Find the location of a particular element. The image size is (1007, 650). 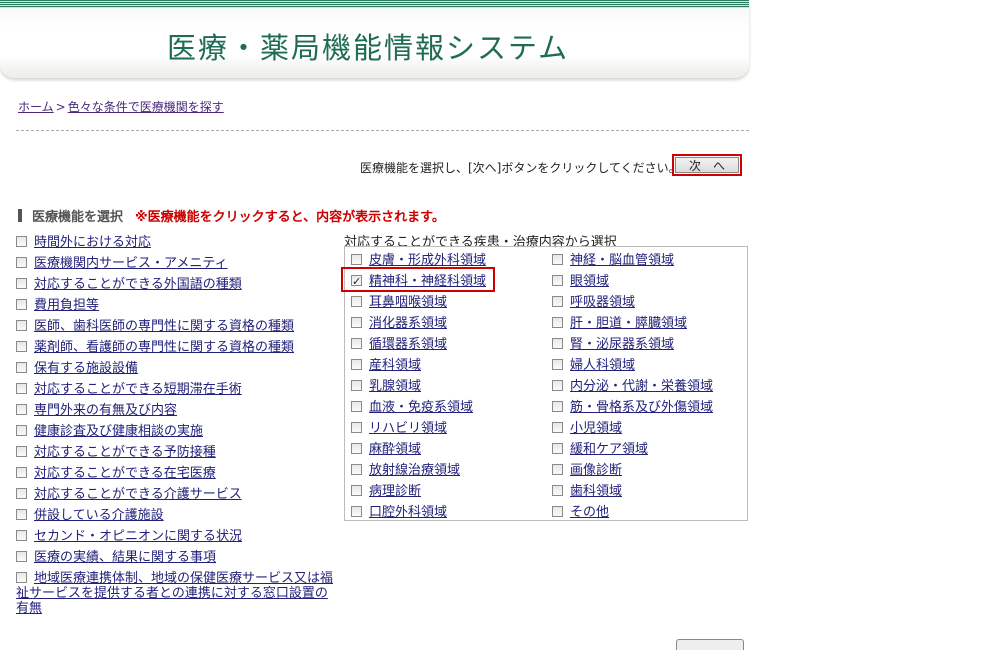

item-link: 神経・脳血管領域 is located at coordinates (622, 260).